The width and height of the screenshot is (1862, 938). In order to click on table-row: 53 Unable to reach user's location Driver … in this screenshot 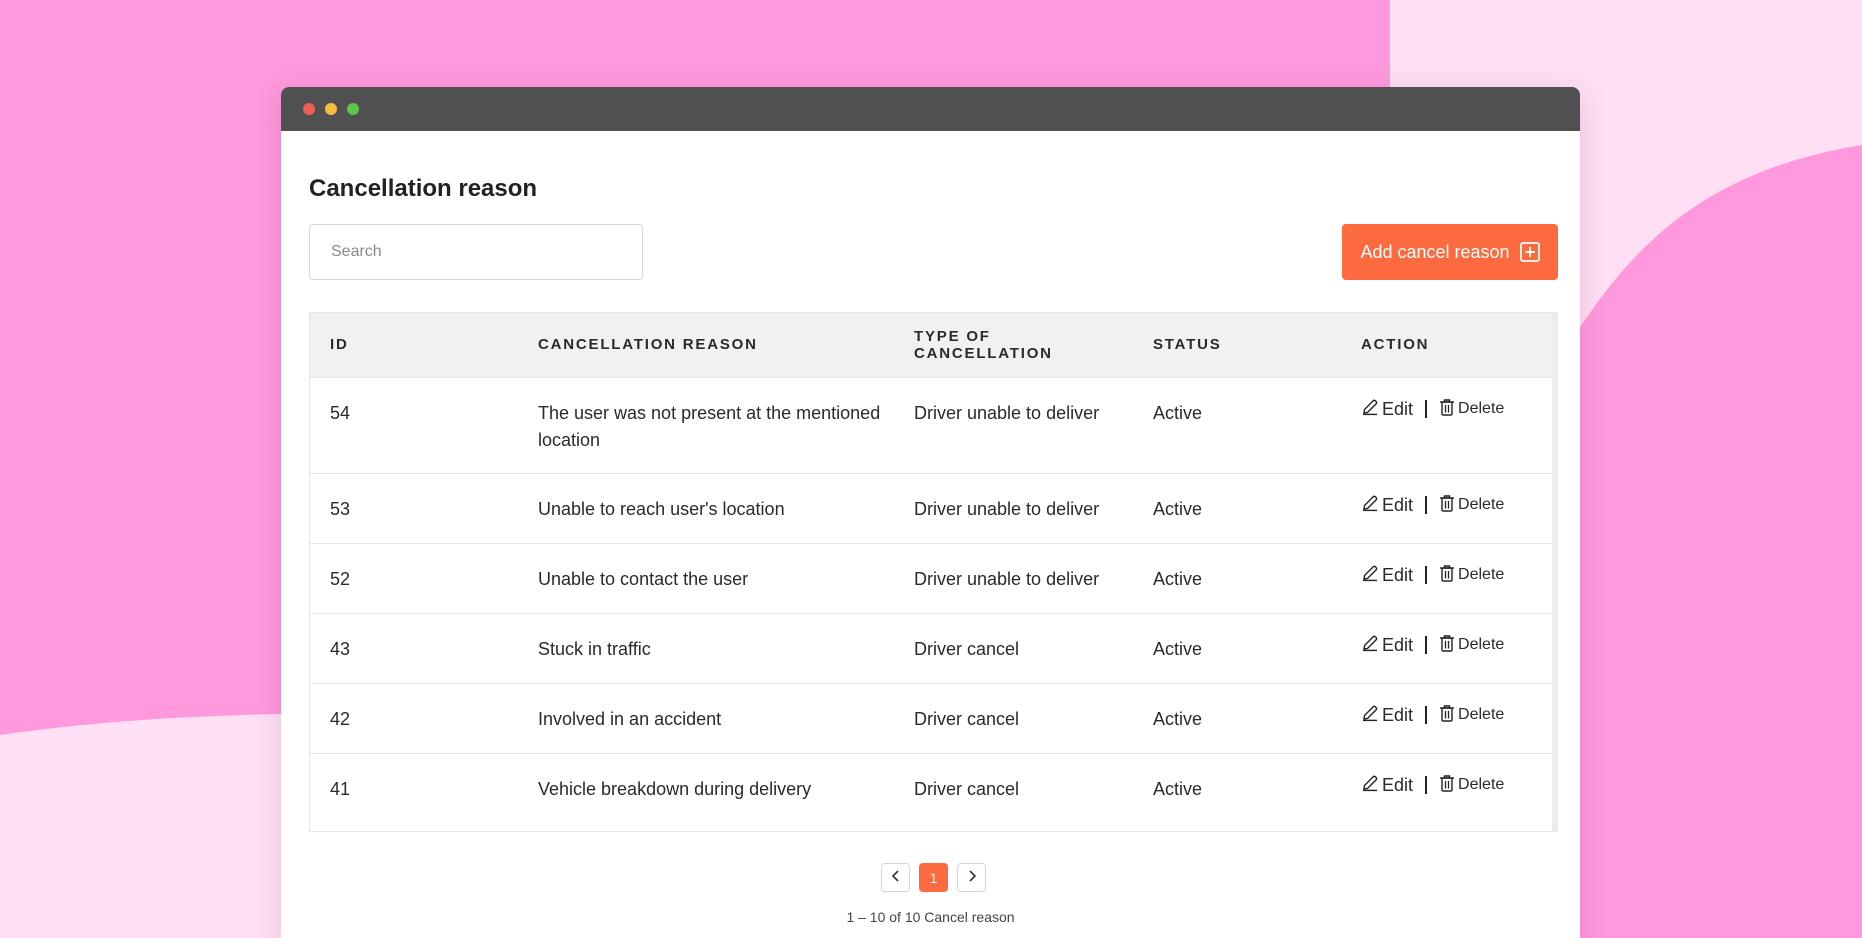, I will do `click(931, 507)`.